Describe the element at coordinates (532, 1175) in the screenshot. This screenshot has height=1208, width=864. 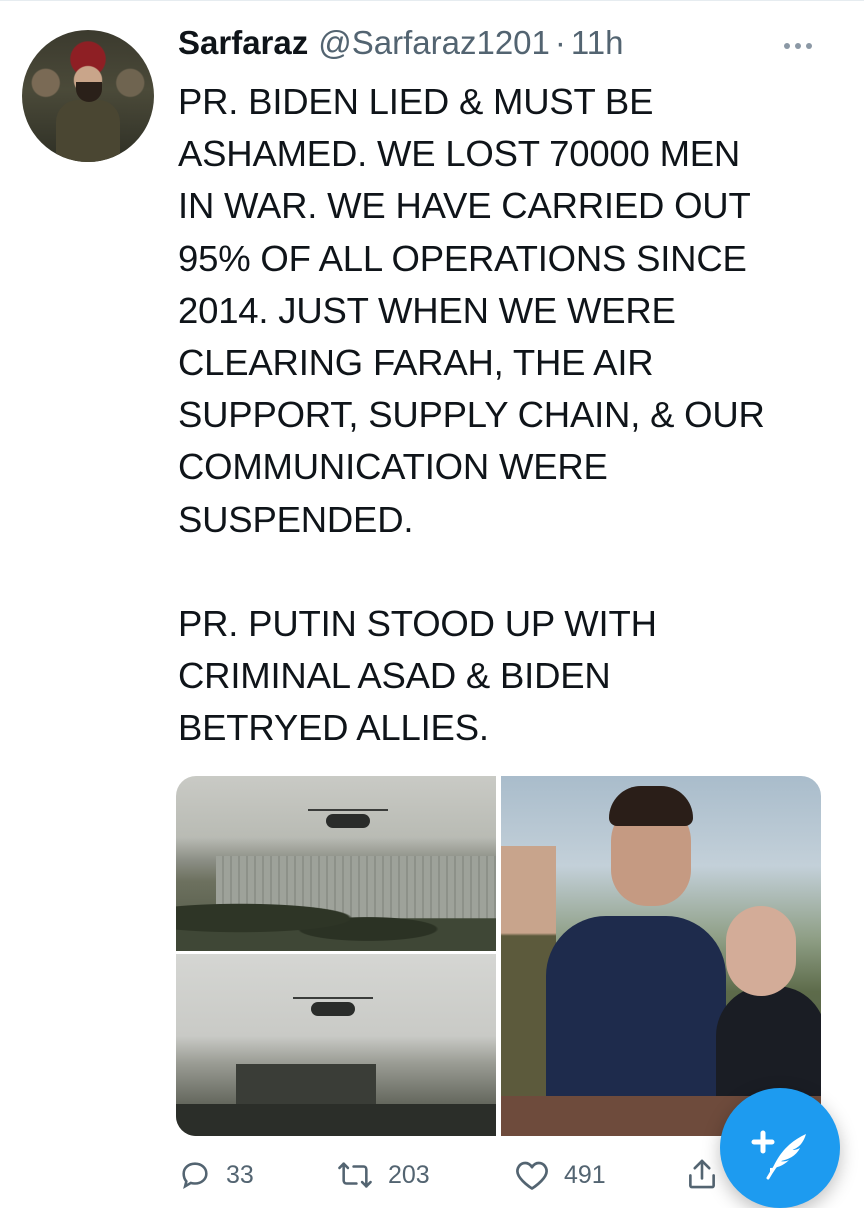
I see `heart-icon` at that location.